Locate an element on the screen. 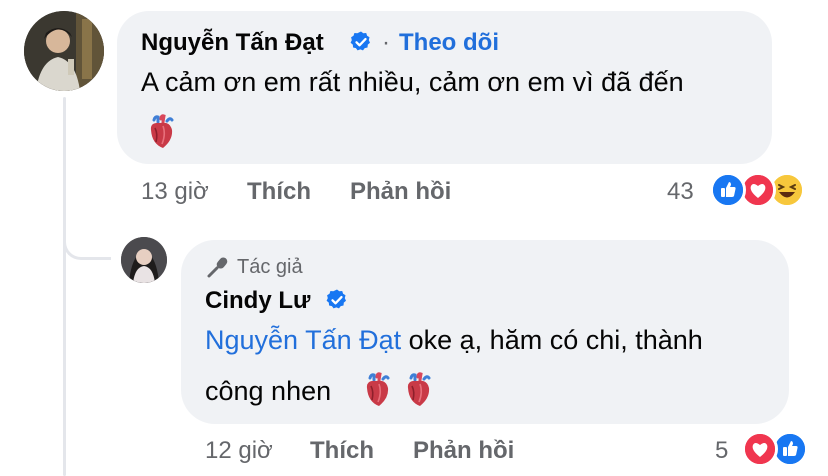 This screenshot has height=476, width=828. thread-line is located at coordinates (64, 286).